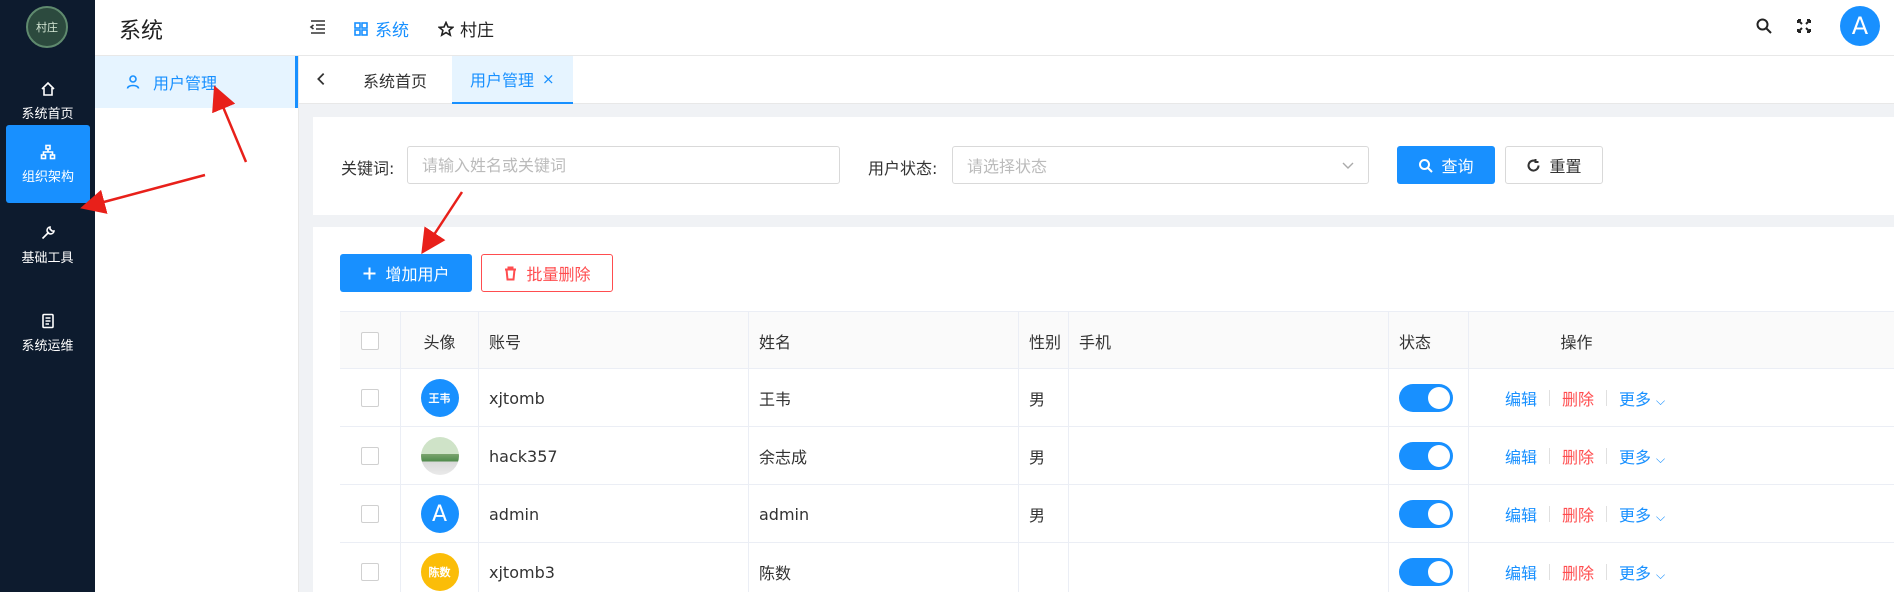 The image size is (1894, 592). What do you see at coordinates (1576, 342) in the screenshot?
I see `column-header-actions: 操作` at bounding box center [1576, 342].